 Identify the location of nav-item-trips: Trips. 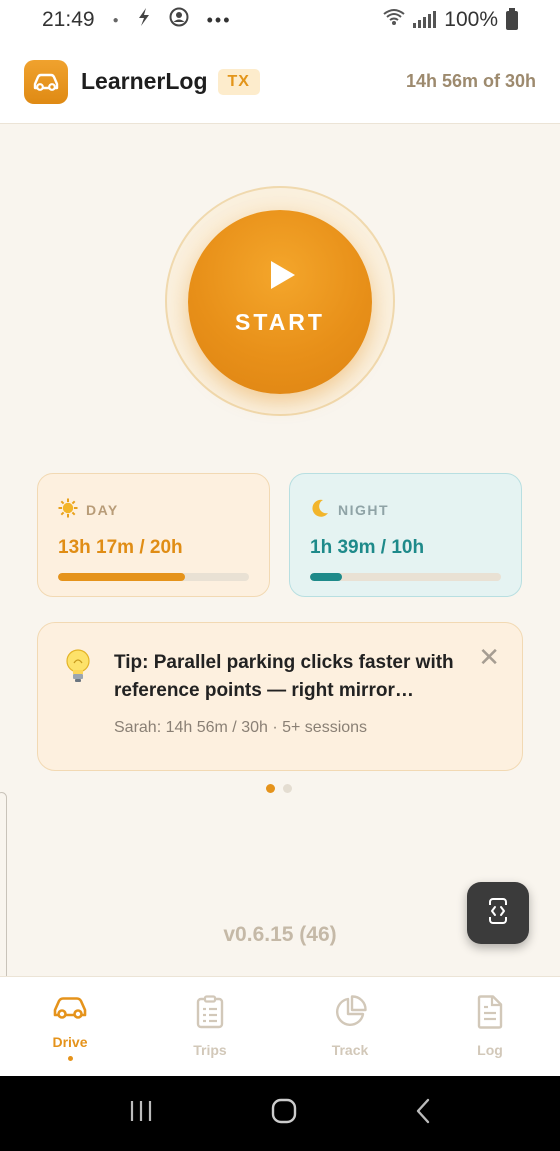
(210, 1026).